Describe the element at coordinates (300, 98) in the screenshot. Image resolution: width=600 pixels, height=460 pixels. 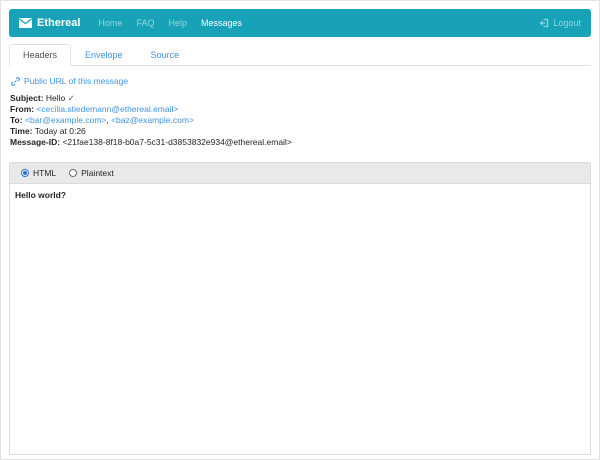
I see `header-subject-row: Subject: Hello ✓` at that location.